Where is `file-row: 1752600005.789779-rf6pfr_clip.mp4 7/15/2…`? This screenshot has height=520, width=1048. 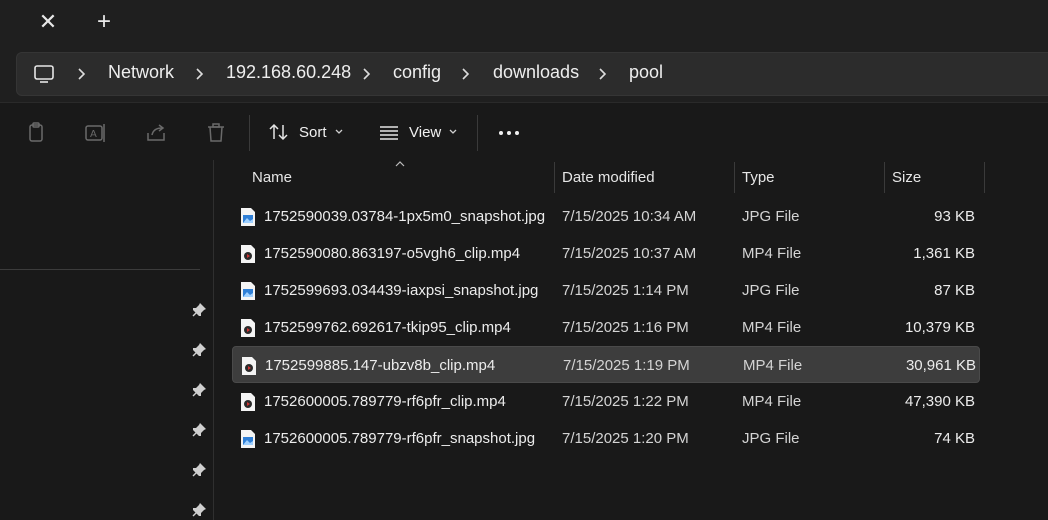
file-row: 1752600005.789779-rf6pfr_clip.mp4 7/15/2… is located at coordinates (606, 401).